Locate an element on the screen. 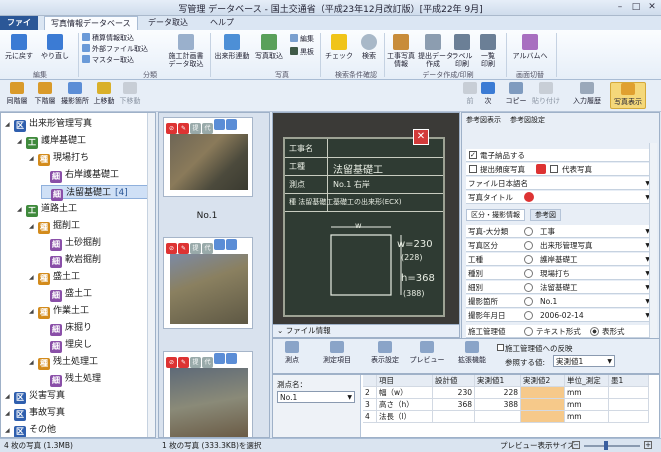  outline-link-button: 出来形連動 is located at coordinates (232, 47).